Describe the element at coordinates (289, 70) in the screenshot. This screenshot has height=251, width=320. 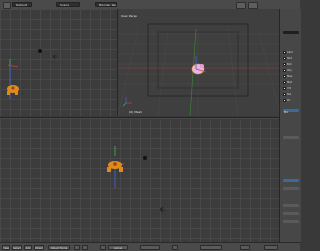
I see `panel-item-label: Obj` at that location.